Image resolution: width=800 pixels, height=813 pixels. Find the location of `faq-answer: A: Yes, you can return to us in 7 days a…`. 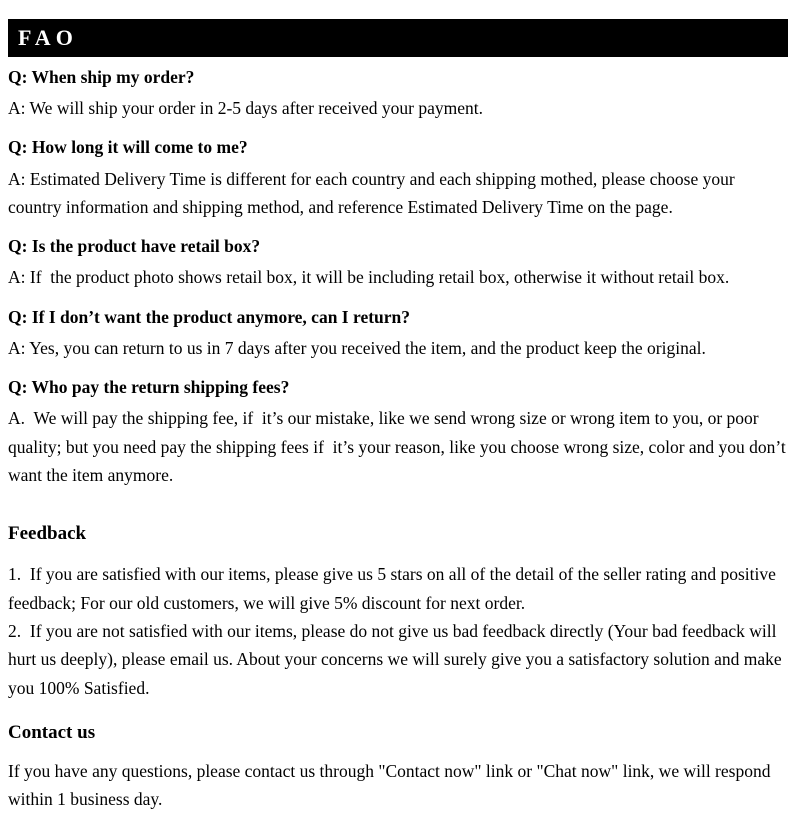

faq-answer: A: Yes, you can return to us in 7 days a… is located at coordinates (357, 347).